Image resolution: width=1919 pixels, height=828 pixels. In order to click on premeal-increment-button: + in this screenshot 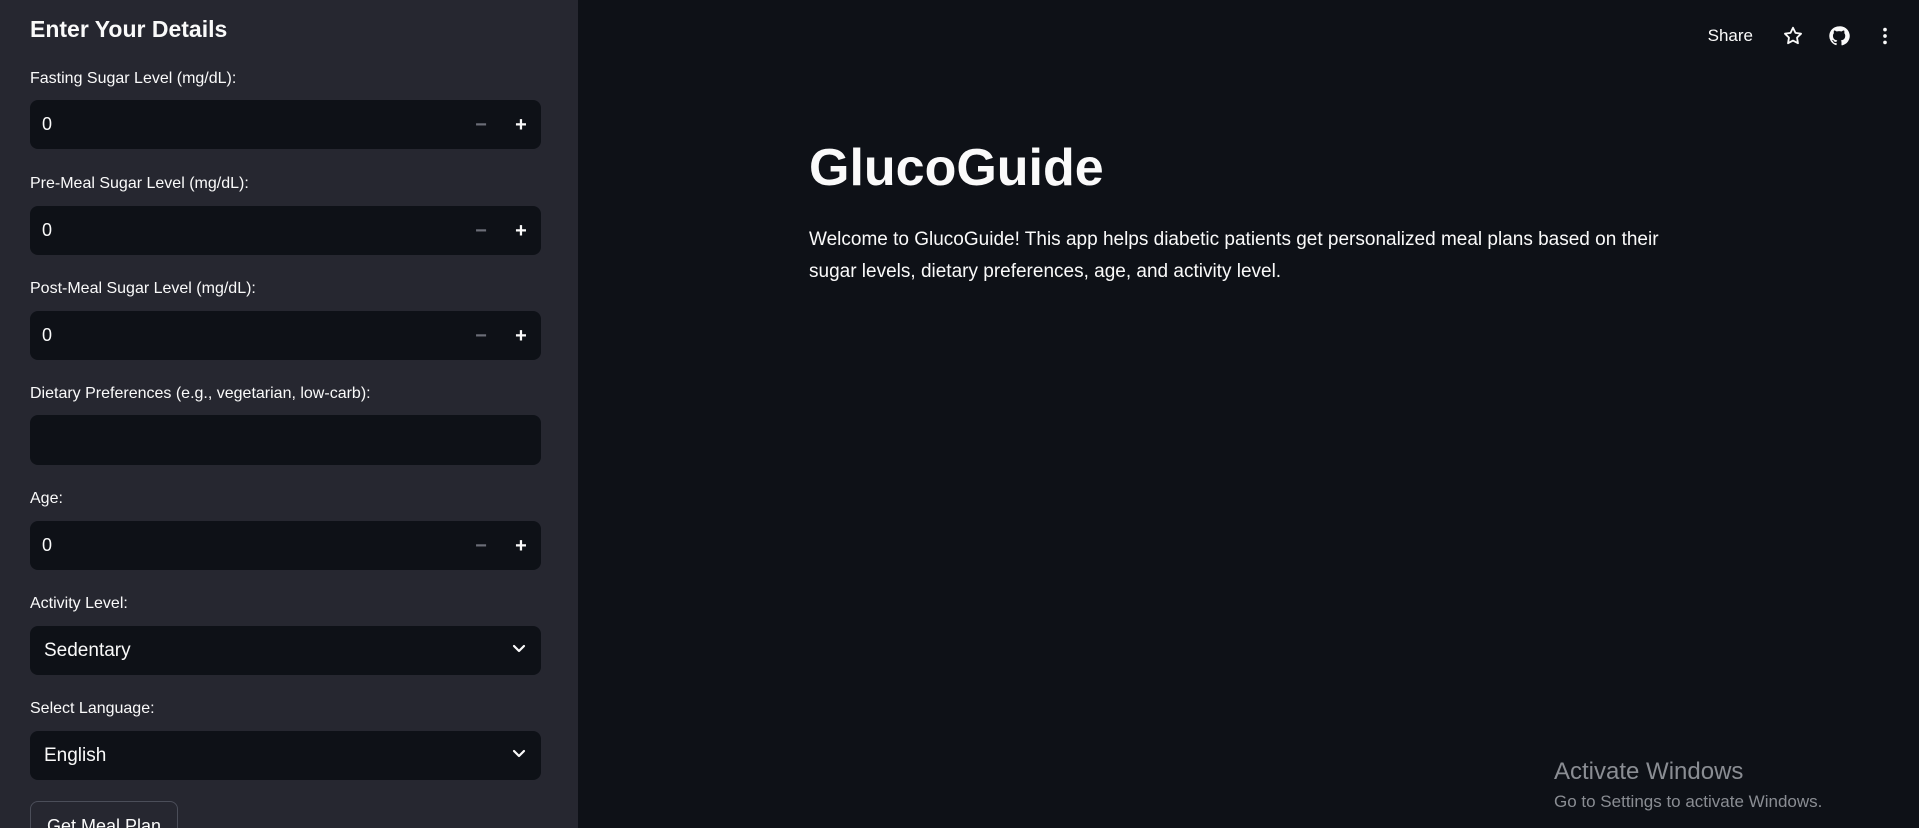, I will do `click(521, 230)`.